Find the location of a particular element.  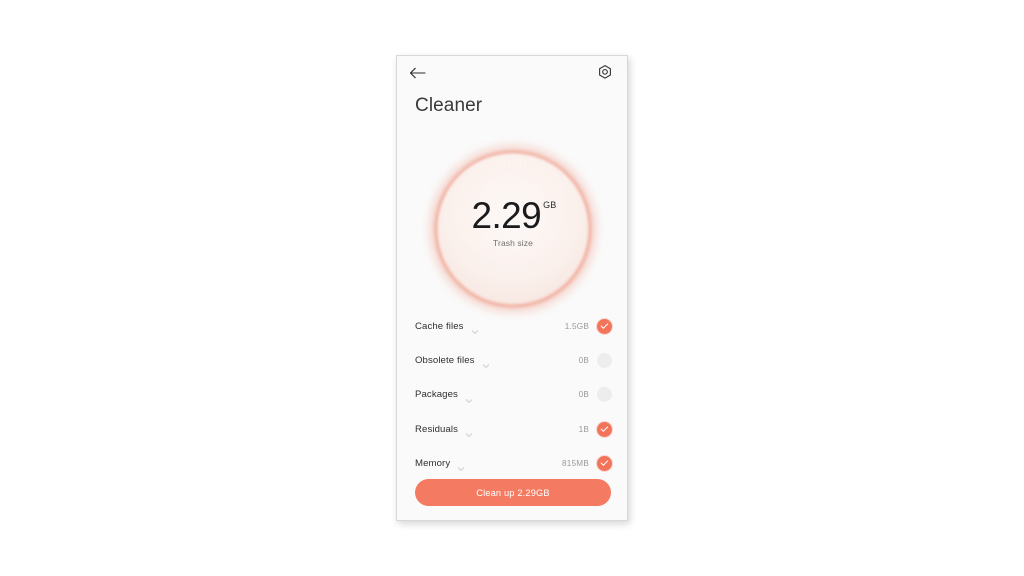

back-button is located at coordinates (418, 73).